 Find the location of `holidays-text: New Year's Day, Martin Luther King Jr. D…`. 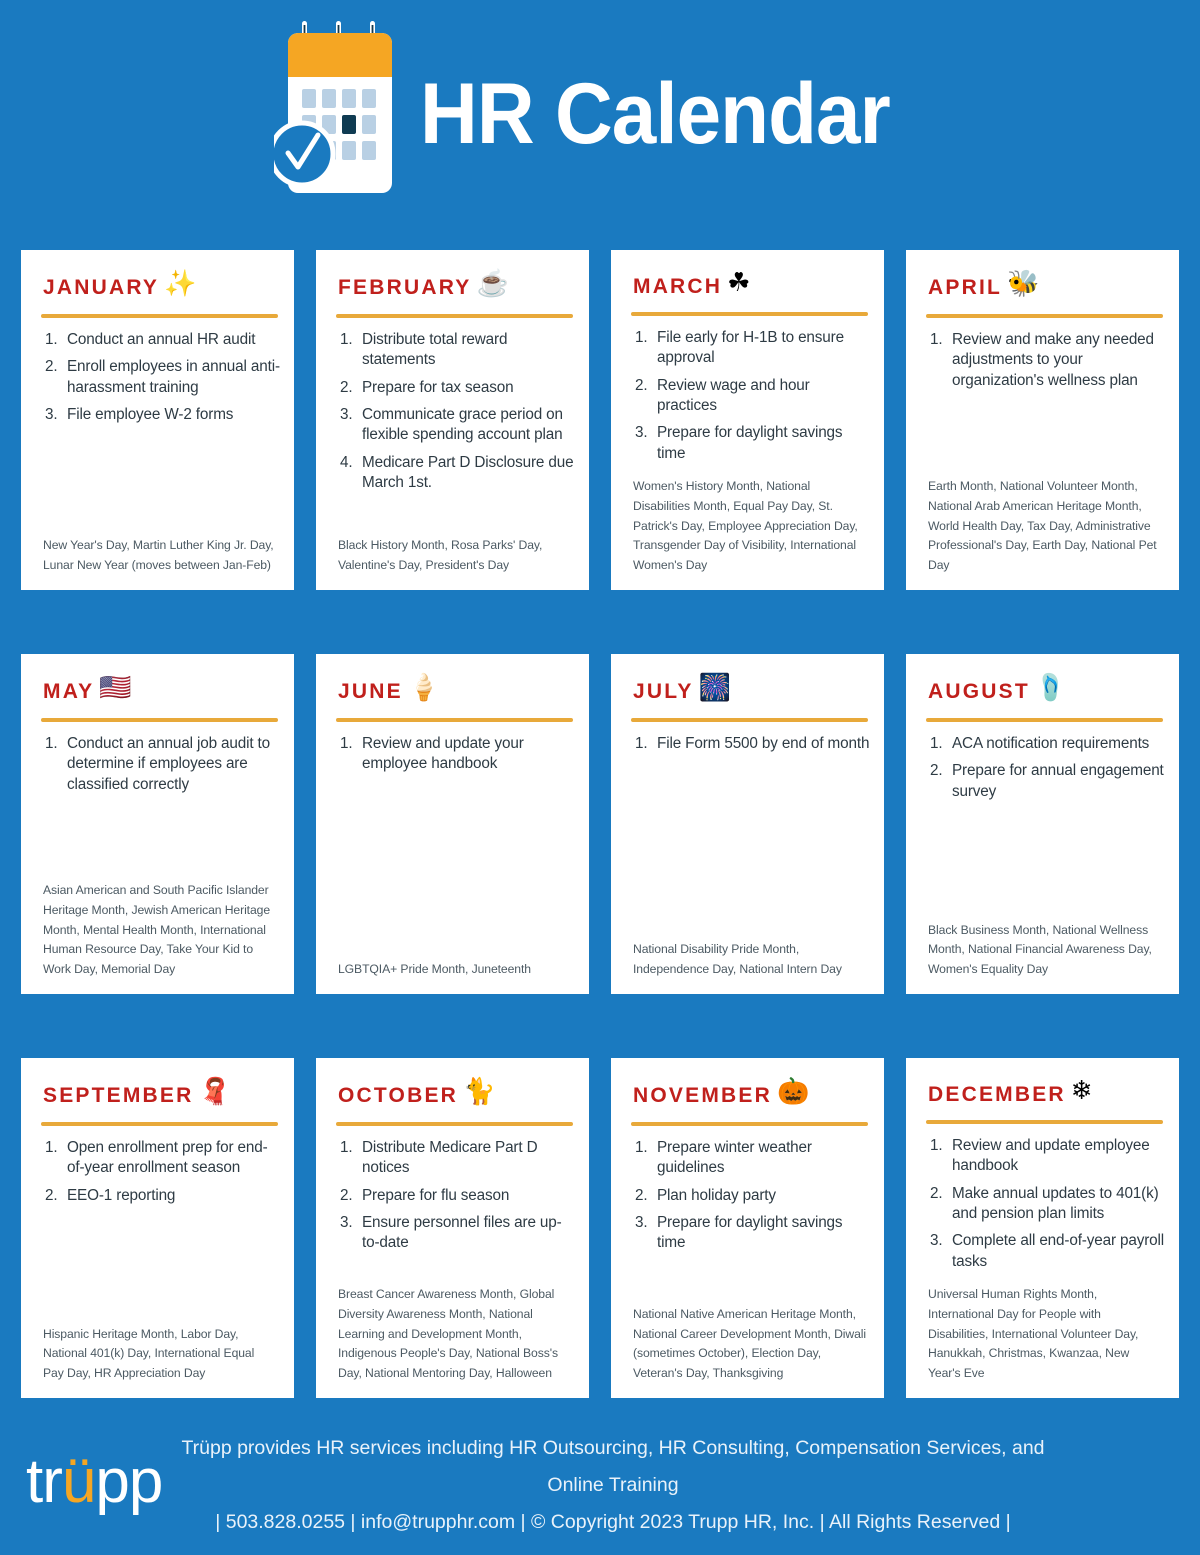

holidays-text: New Year's Day, Martin Luther King Jr. D… is located at coordinates (158, 555).